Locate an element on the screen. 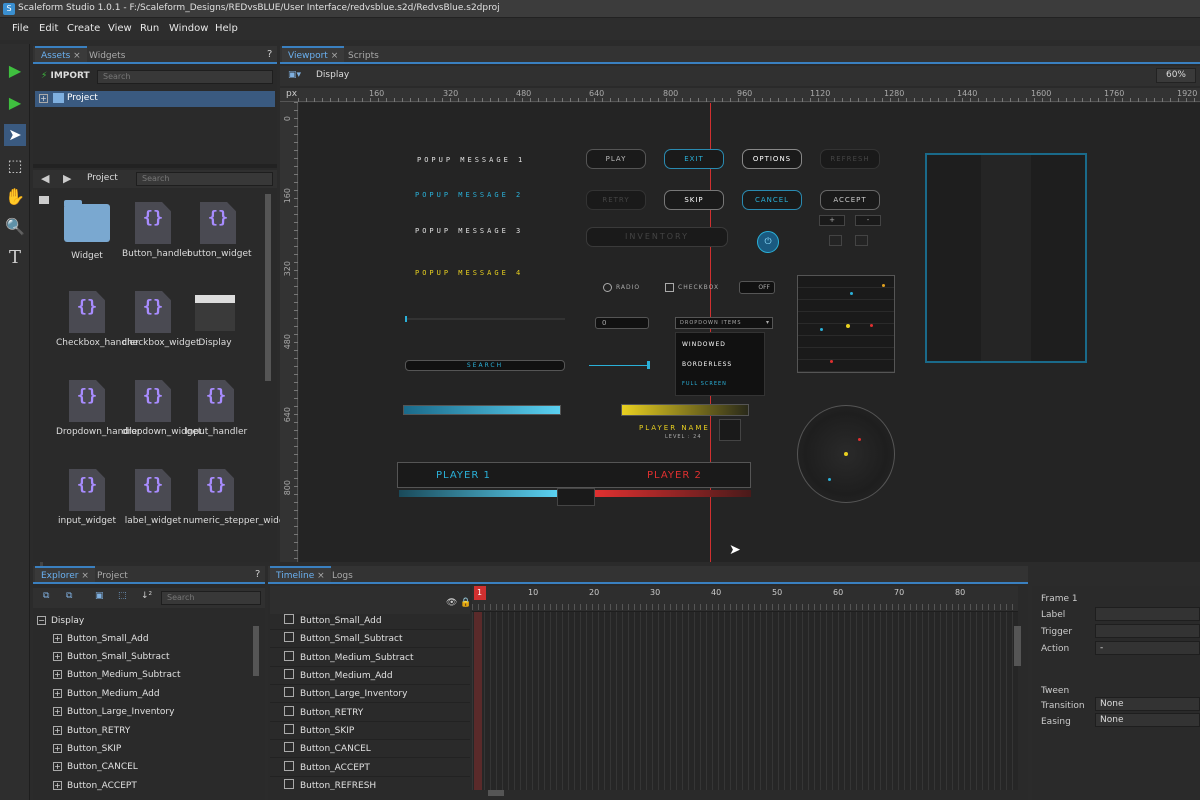  dropdown-option: FULL SCREEN is located at coordinates (704, 384).